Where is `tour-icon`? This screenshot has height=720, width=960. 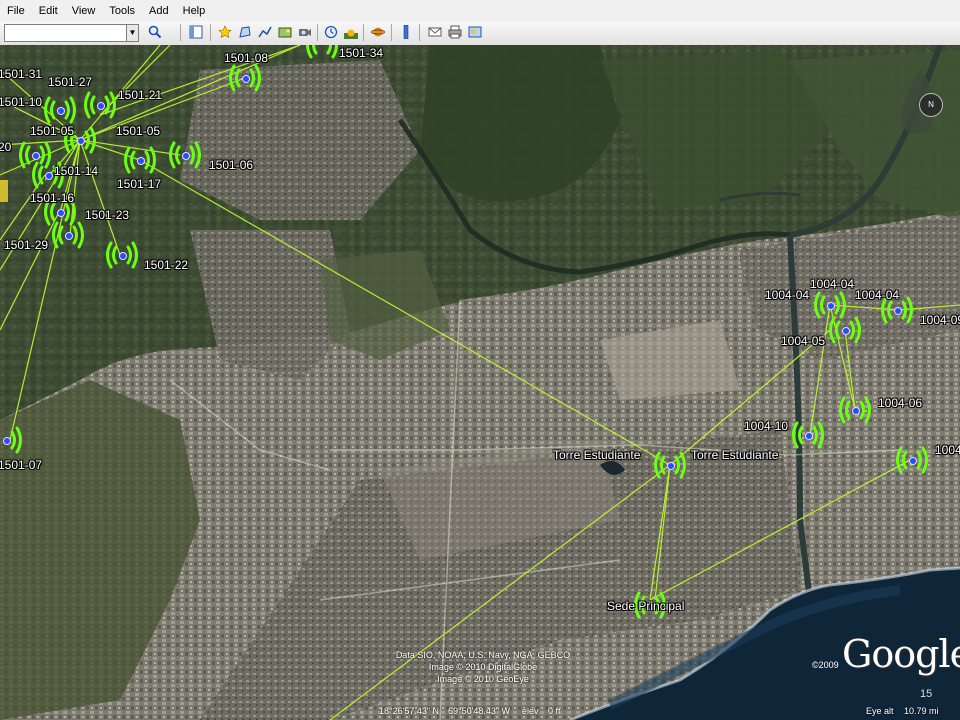
tour-icon is located at coordinates (305, 32).